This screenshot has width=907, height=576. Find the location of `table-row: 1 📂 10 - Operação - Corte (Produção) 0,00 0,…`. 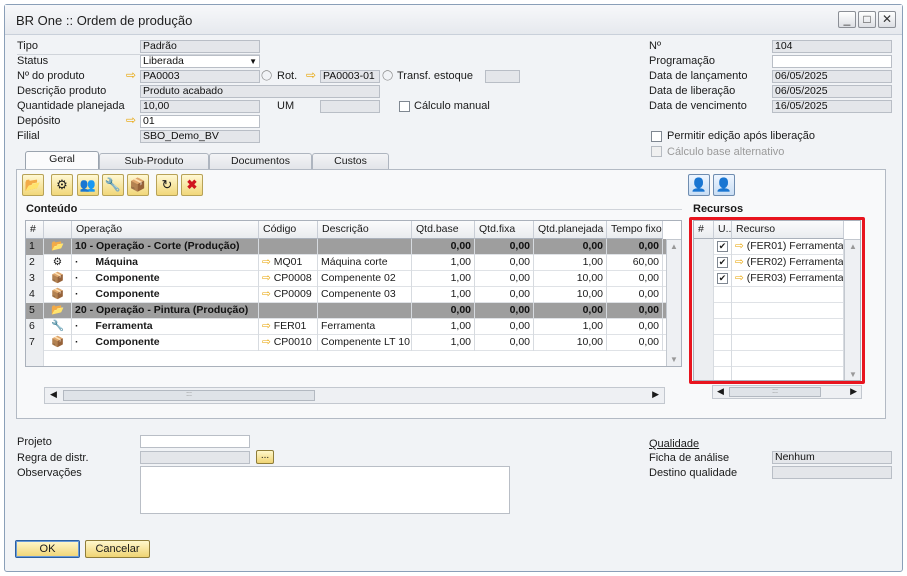

table-row: 1 📂 10 - Operação - Corte (Produção) 0,00 0,… is located at coordinates (346, 247).